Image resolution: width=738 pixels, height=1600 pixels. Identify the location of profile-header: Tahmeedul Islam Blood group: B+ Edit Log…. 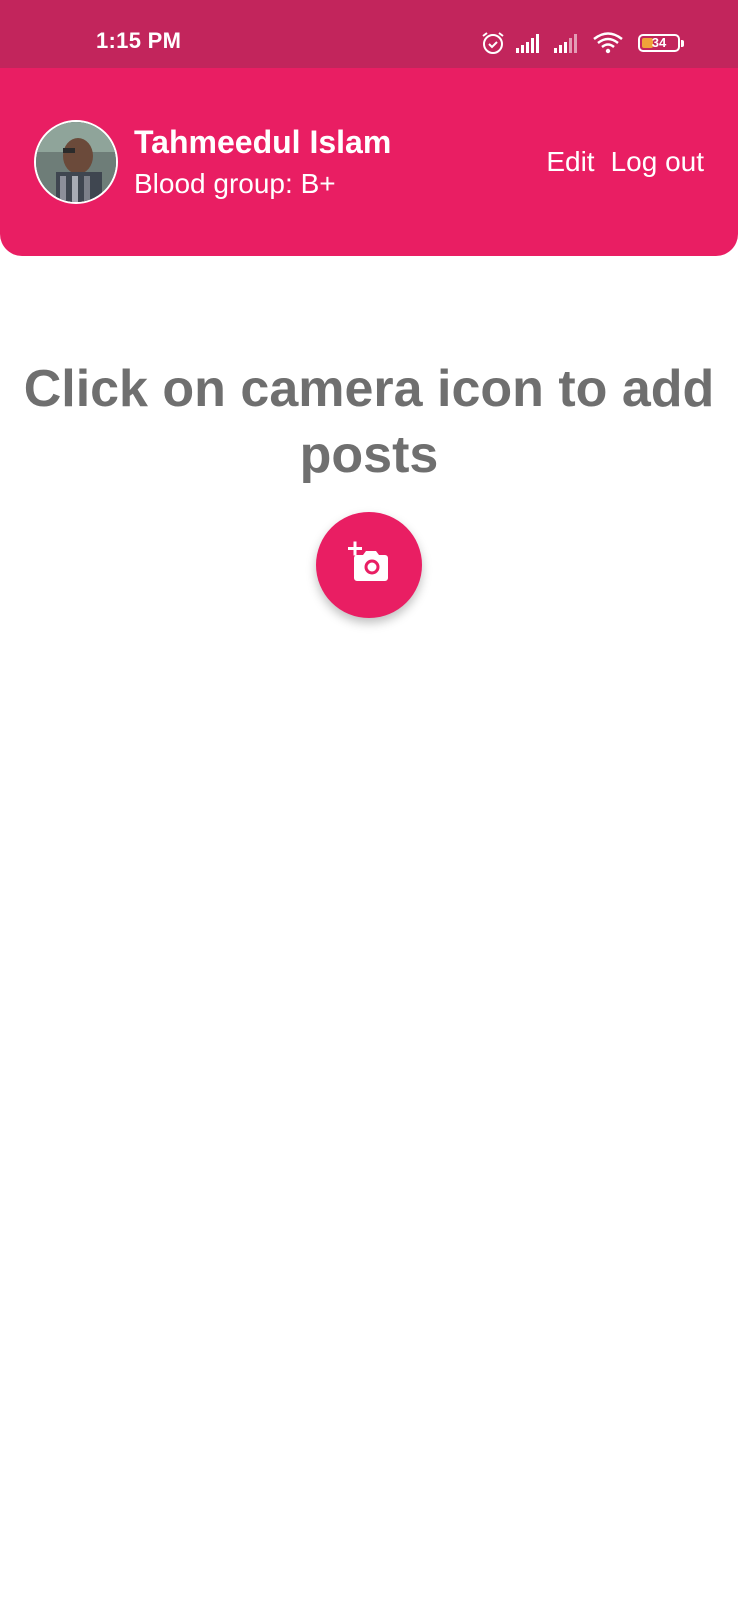
(369, 162).